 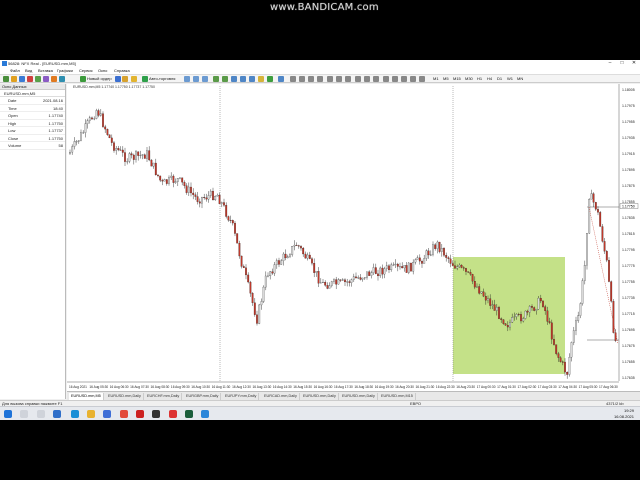 I want to click on search-icon, so click(x=24, y=414).